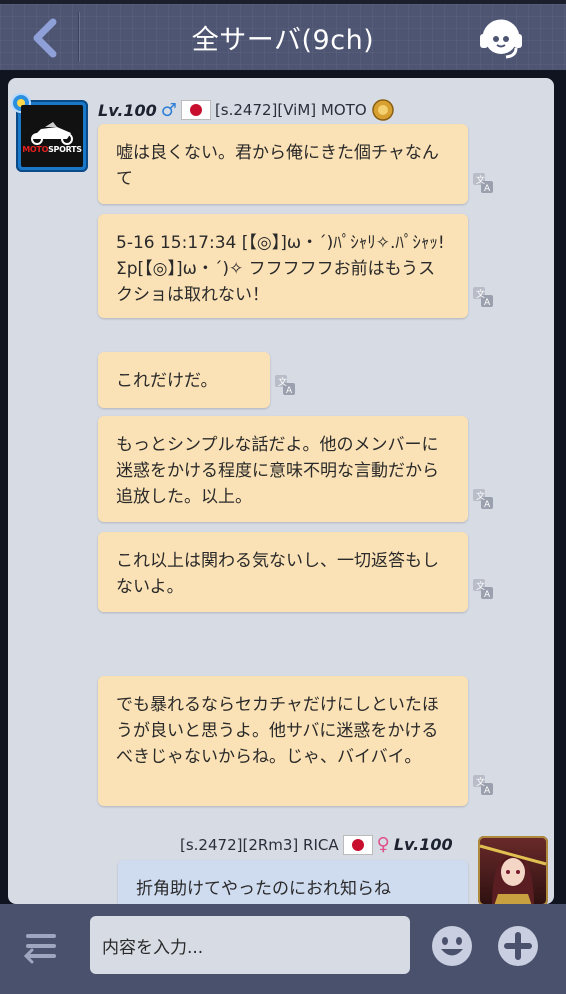  What do you see at coordinates (168, 110) in the screenshot?
I see `male-icon: ♂` at bounding box center [168, 110].